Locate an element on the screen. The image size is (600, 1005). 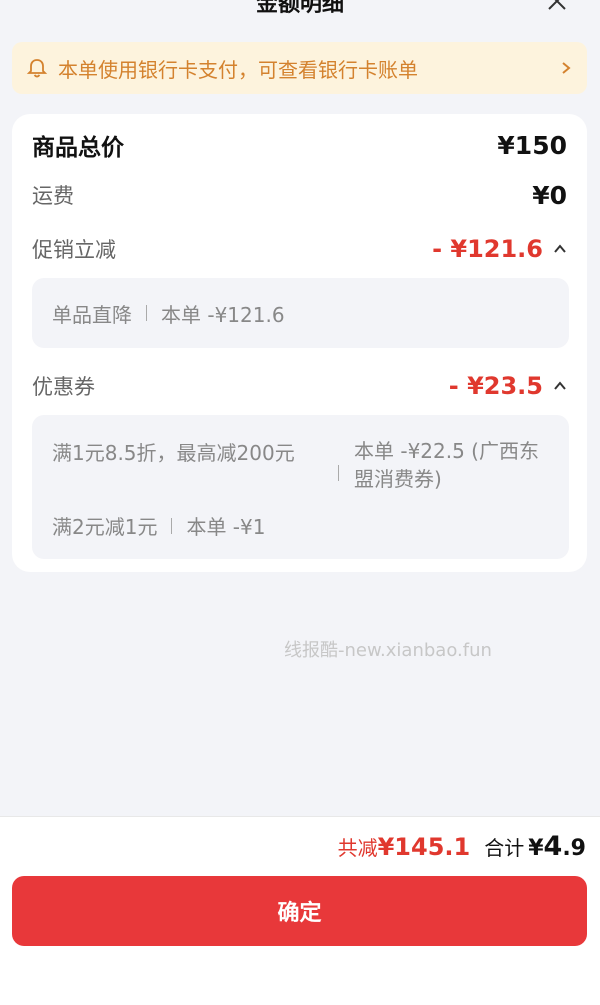
promo-detail-name: 单品直降 is located at coordinates (92, 314).